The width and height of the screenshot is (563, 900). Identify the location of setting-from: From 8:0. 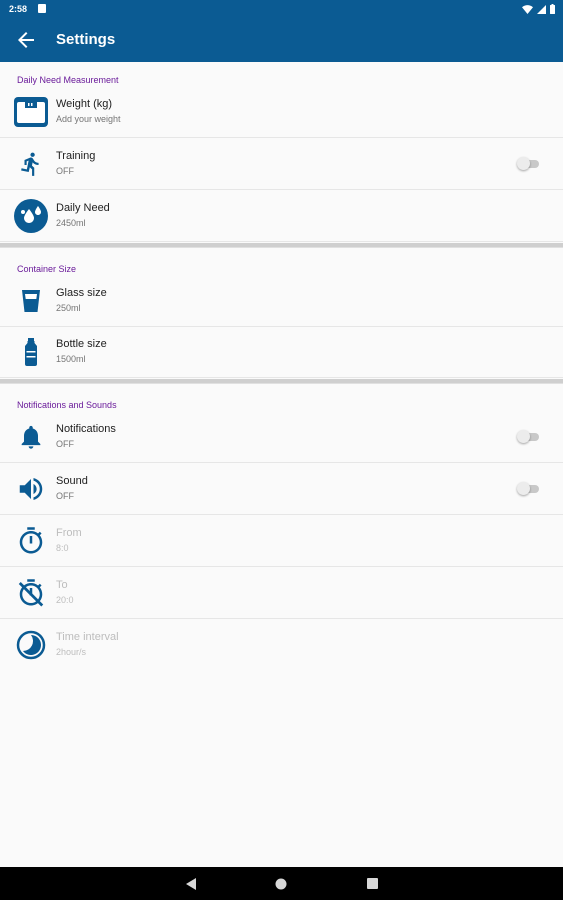
(281, 541).